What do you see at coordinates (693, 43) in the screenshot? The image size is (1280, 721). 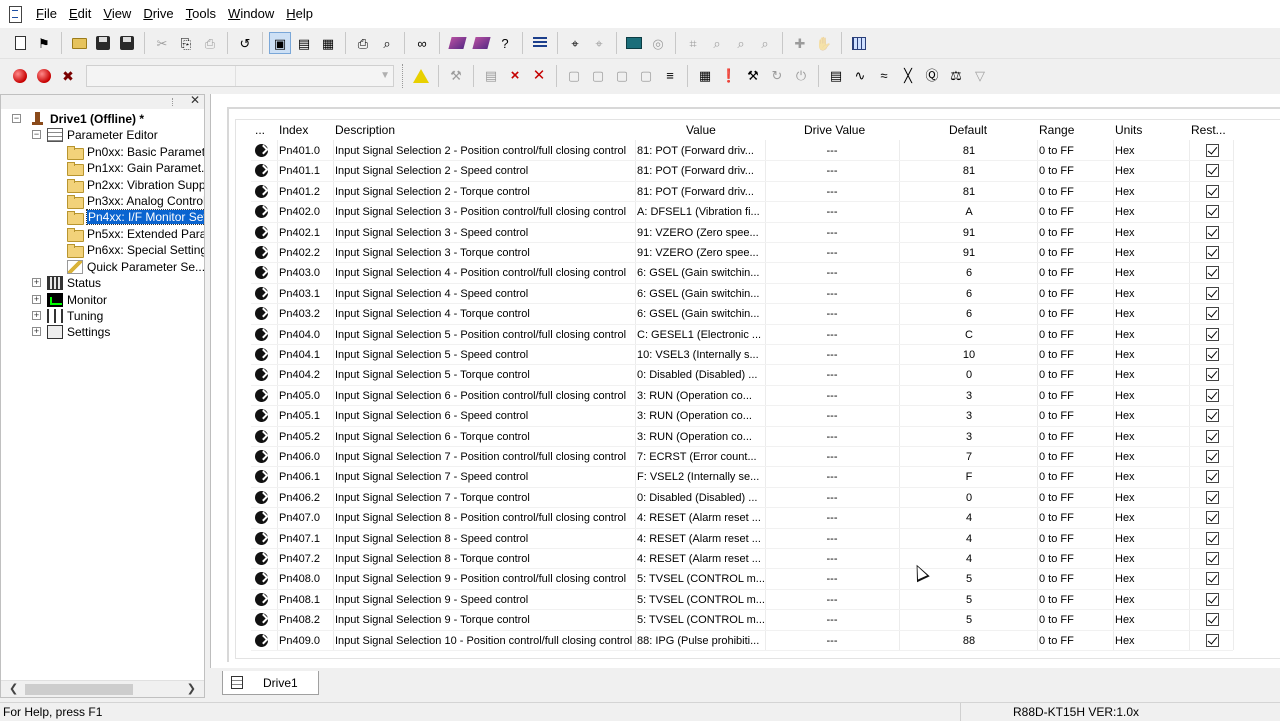 I see `zoom-fit-button: ⌗` at bounding box center [693, 43].